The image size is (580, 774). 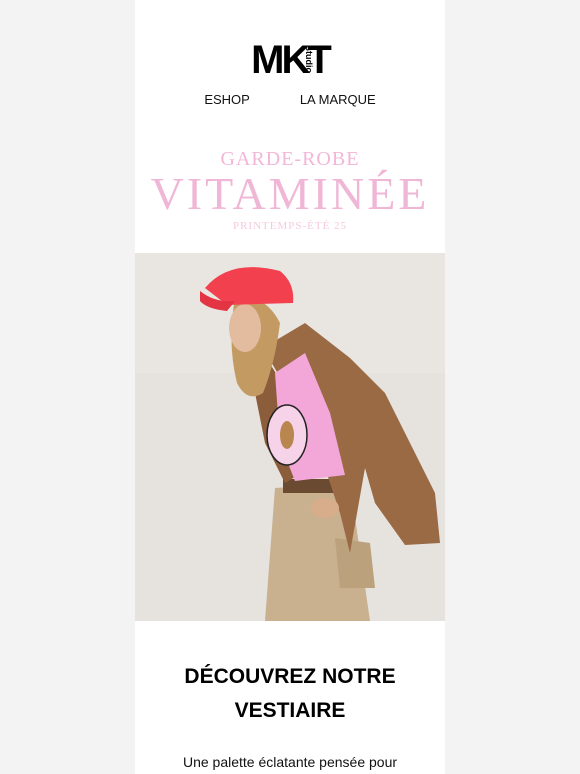 I want to click on hero-heading: GARDE-ROBE VITAMINÉE PRINTEMPS-ÉTÉ 25, so click(x=290, y=190).